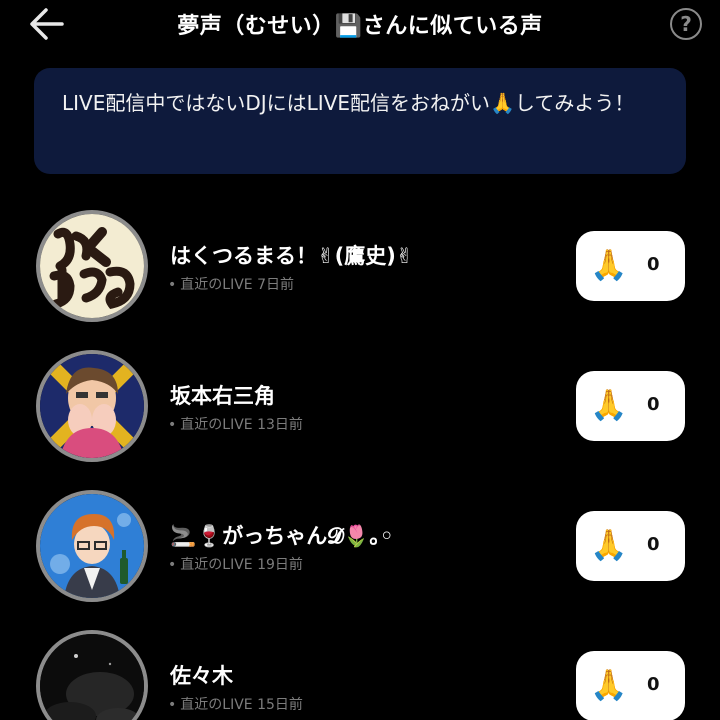 This screenshot has height=720, width=720. I want to click on last-live-label: 直近のLIVE 15日前, so click(241, 705).